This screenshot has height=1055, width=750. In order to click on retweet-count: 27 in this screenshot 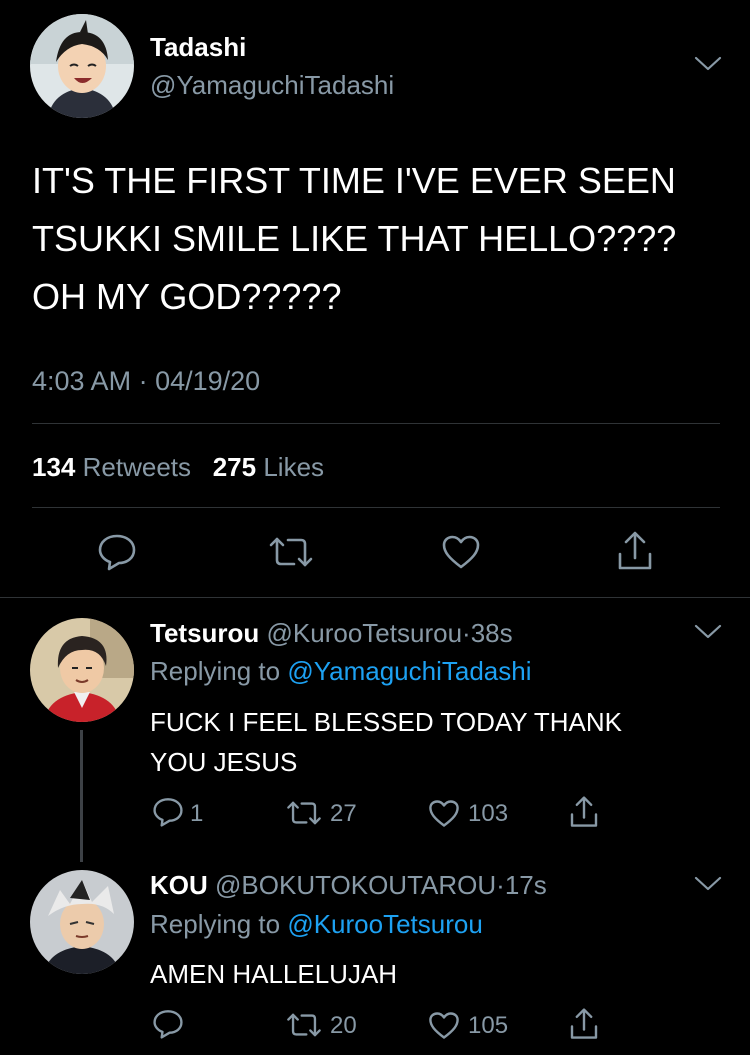, I will do `click(343, 813)`.